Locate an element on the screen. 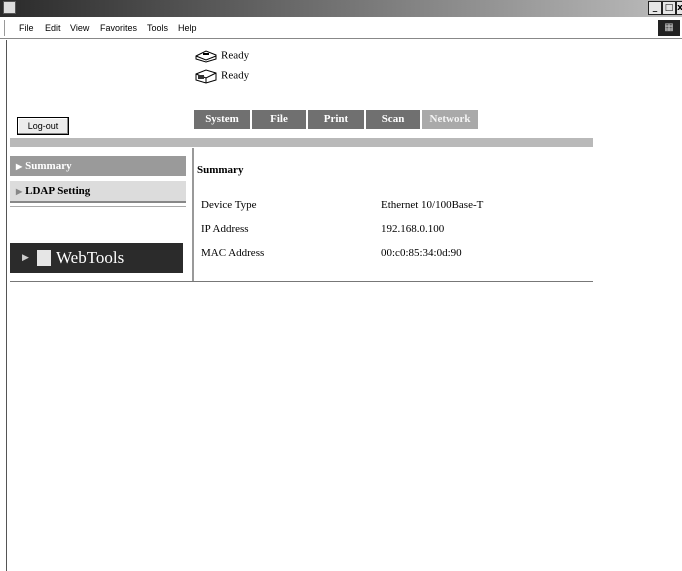  sidebar-separator is located at coordinates (98, 206).